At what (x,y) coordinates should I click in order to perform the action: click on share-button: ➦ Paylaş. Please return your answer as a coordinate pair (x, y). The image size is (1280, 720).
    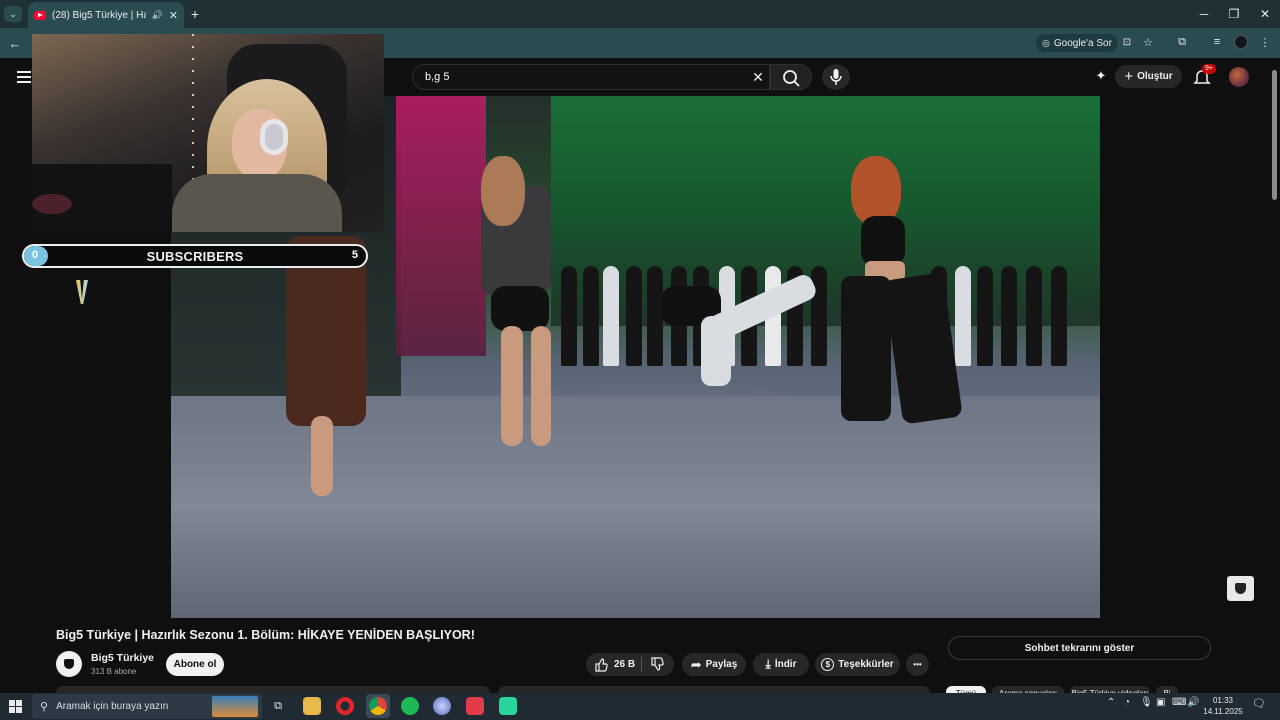
    Looking at the image, I should click on (714, 664).